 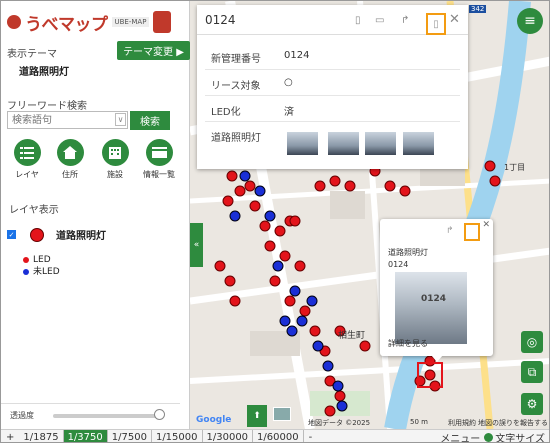 I want to click on popup-photo: 0124, so click(x=431, y=308).